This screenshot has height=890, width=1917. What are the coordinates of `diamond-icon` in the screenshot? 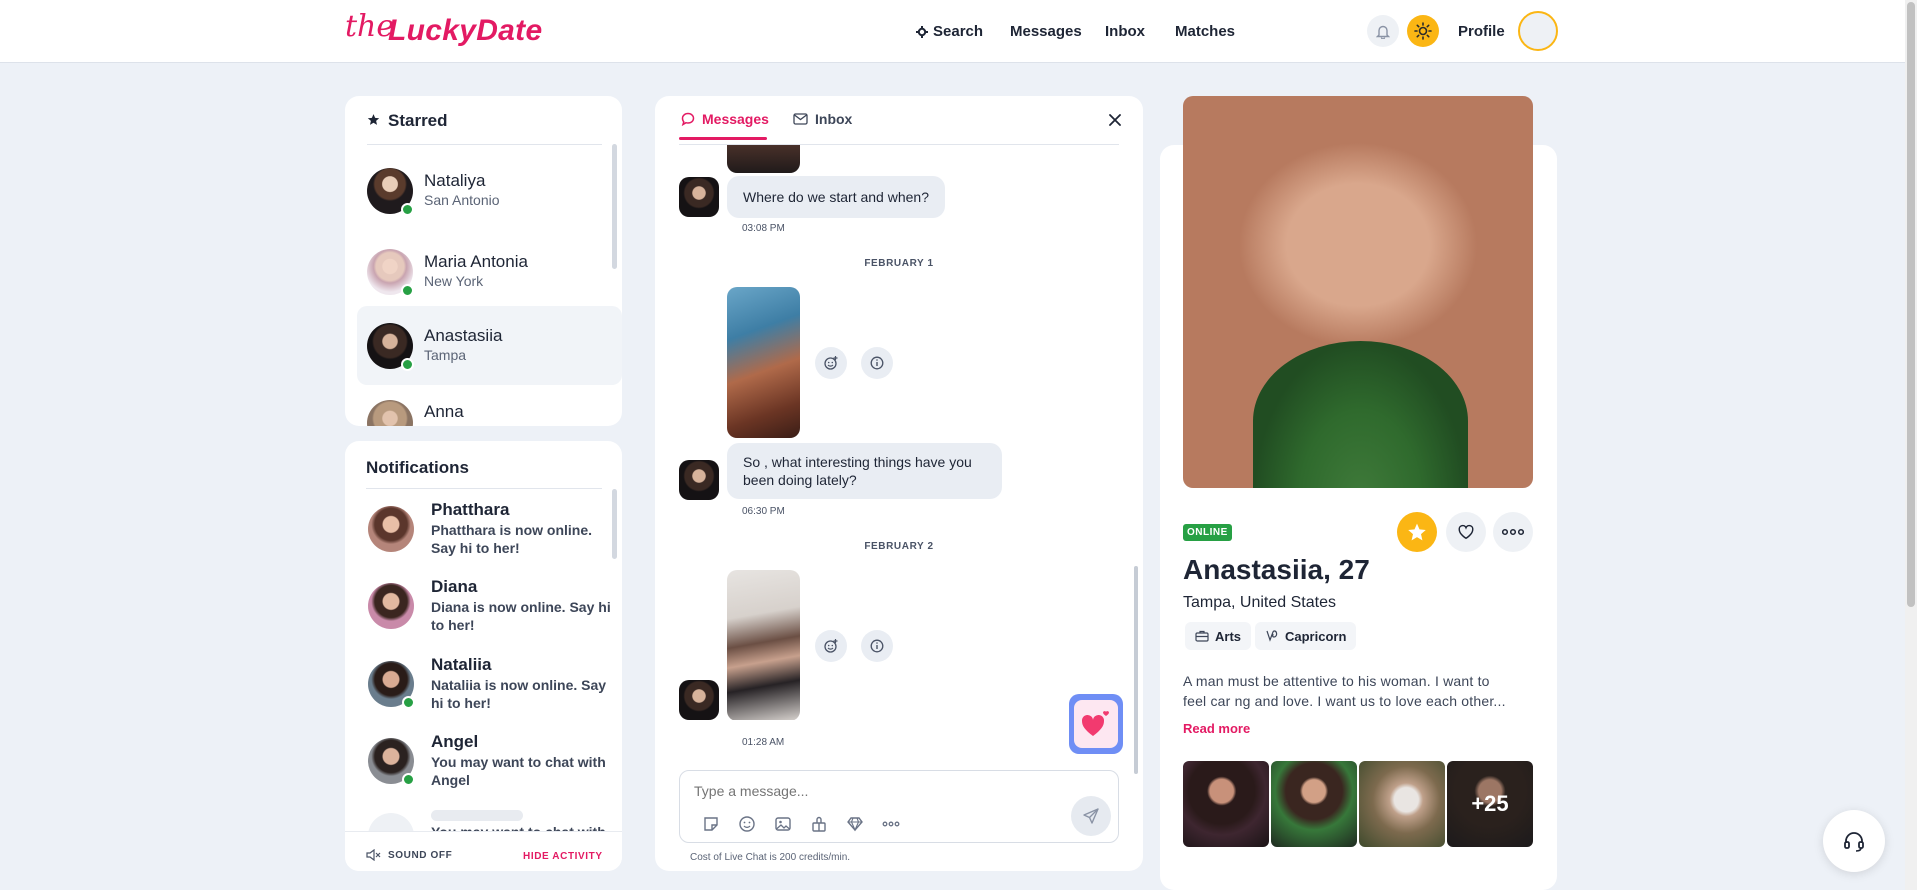 It's located at (855, 824).